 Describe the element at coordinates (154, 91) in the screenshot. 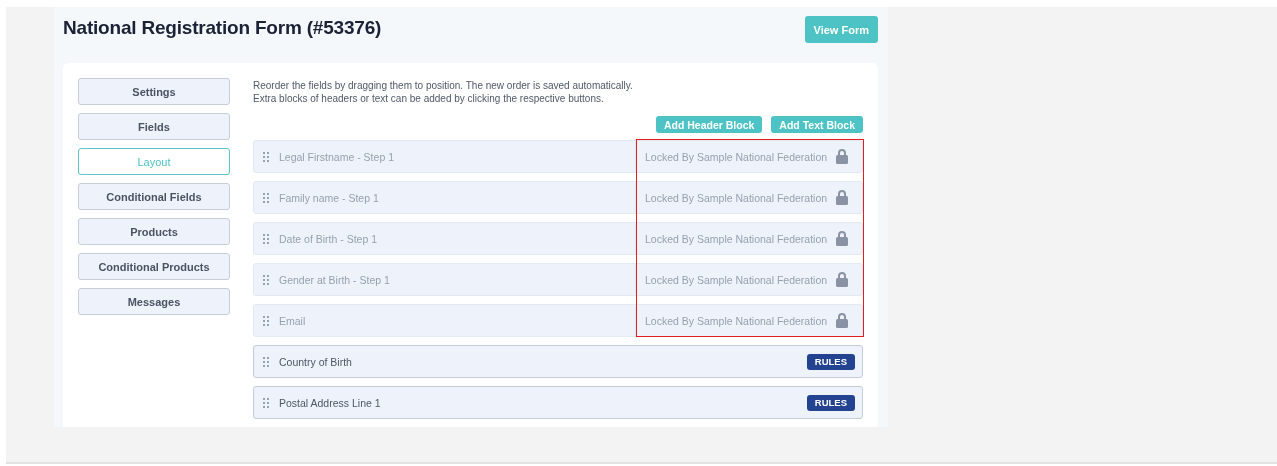

I see `sidebar-tab: Settings` at that location.